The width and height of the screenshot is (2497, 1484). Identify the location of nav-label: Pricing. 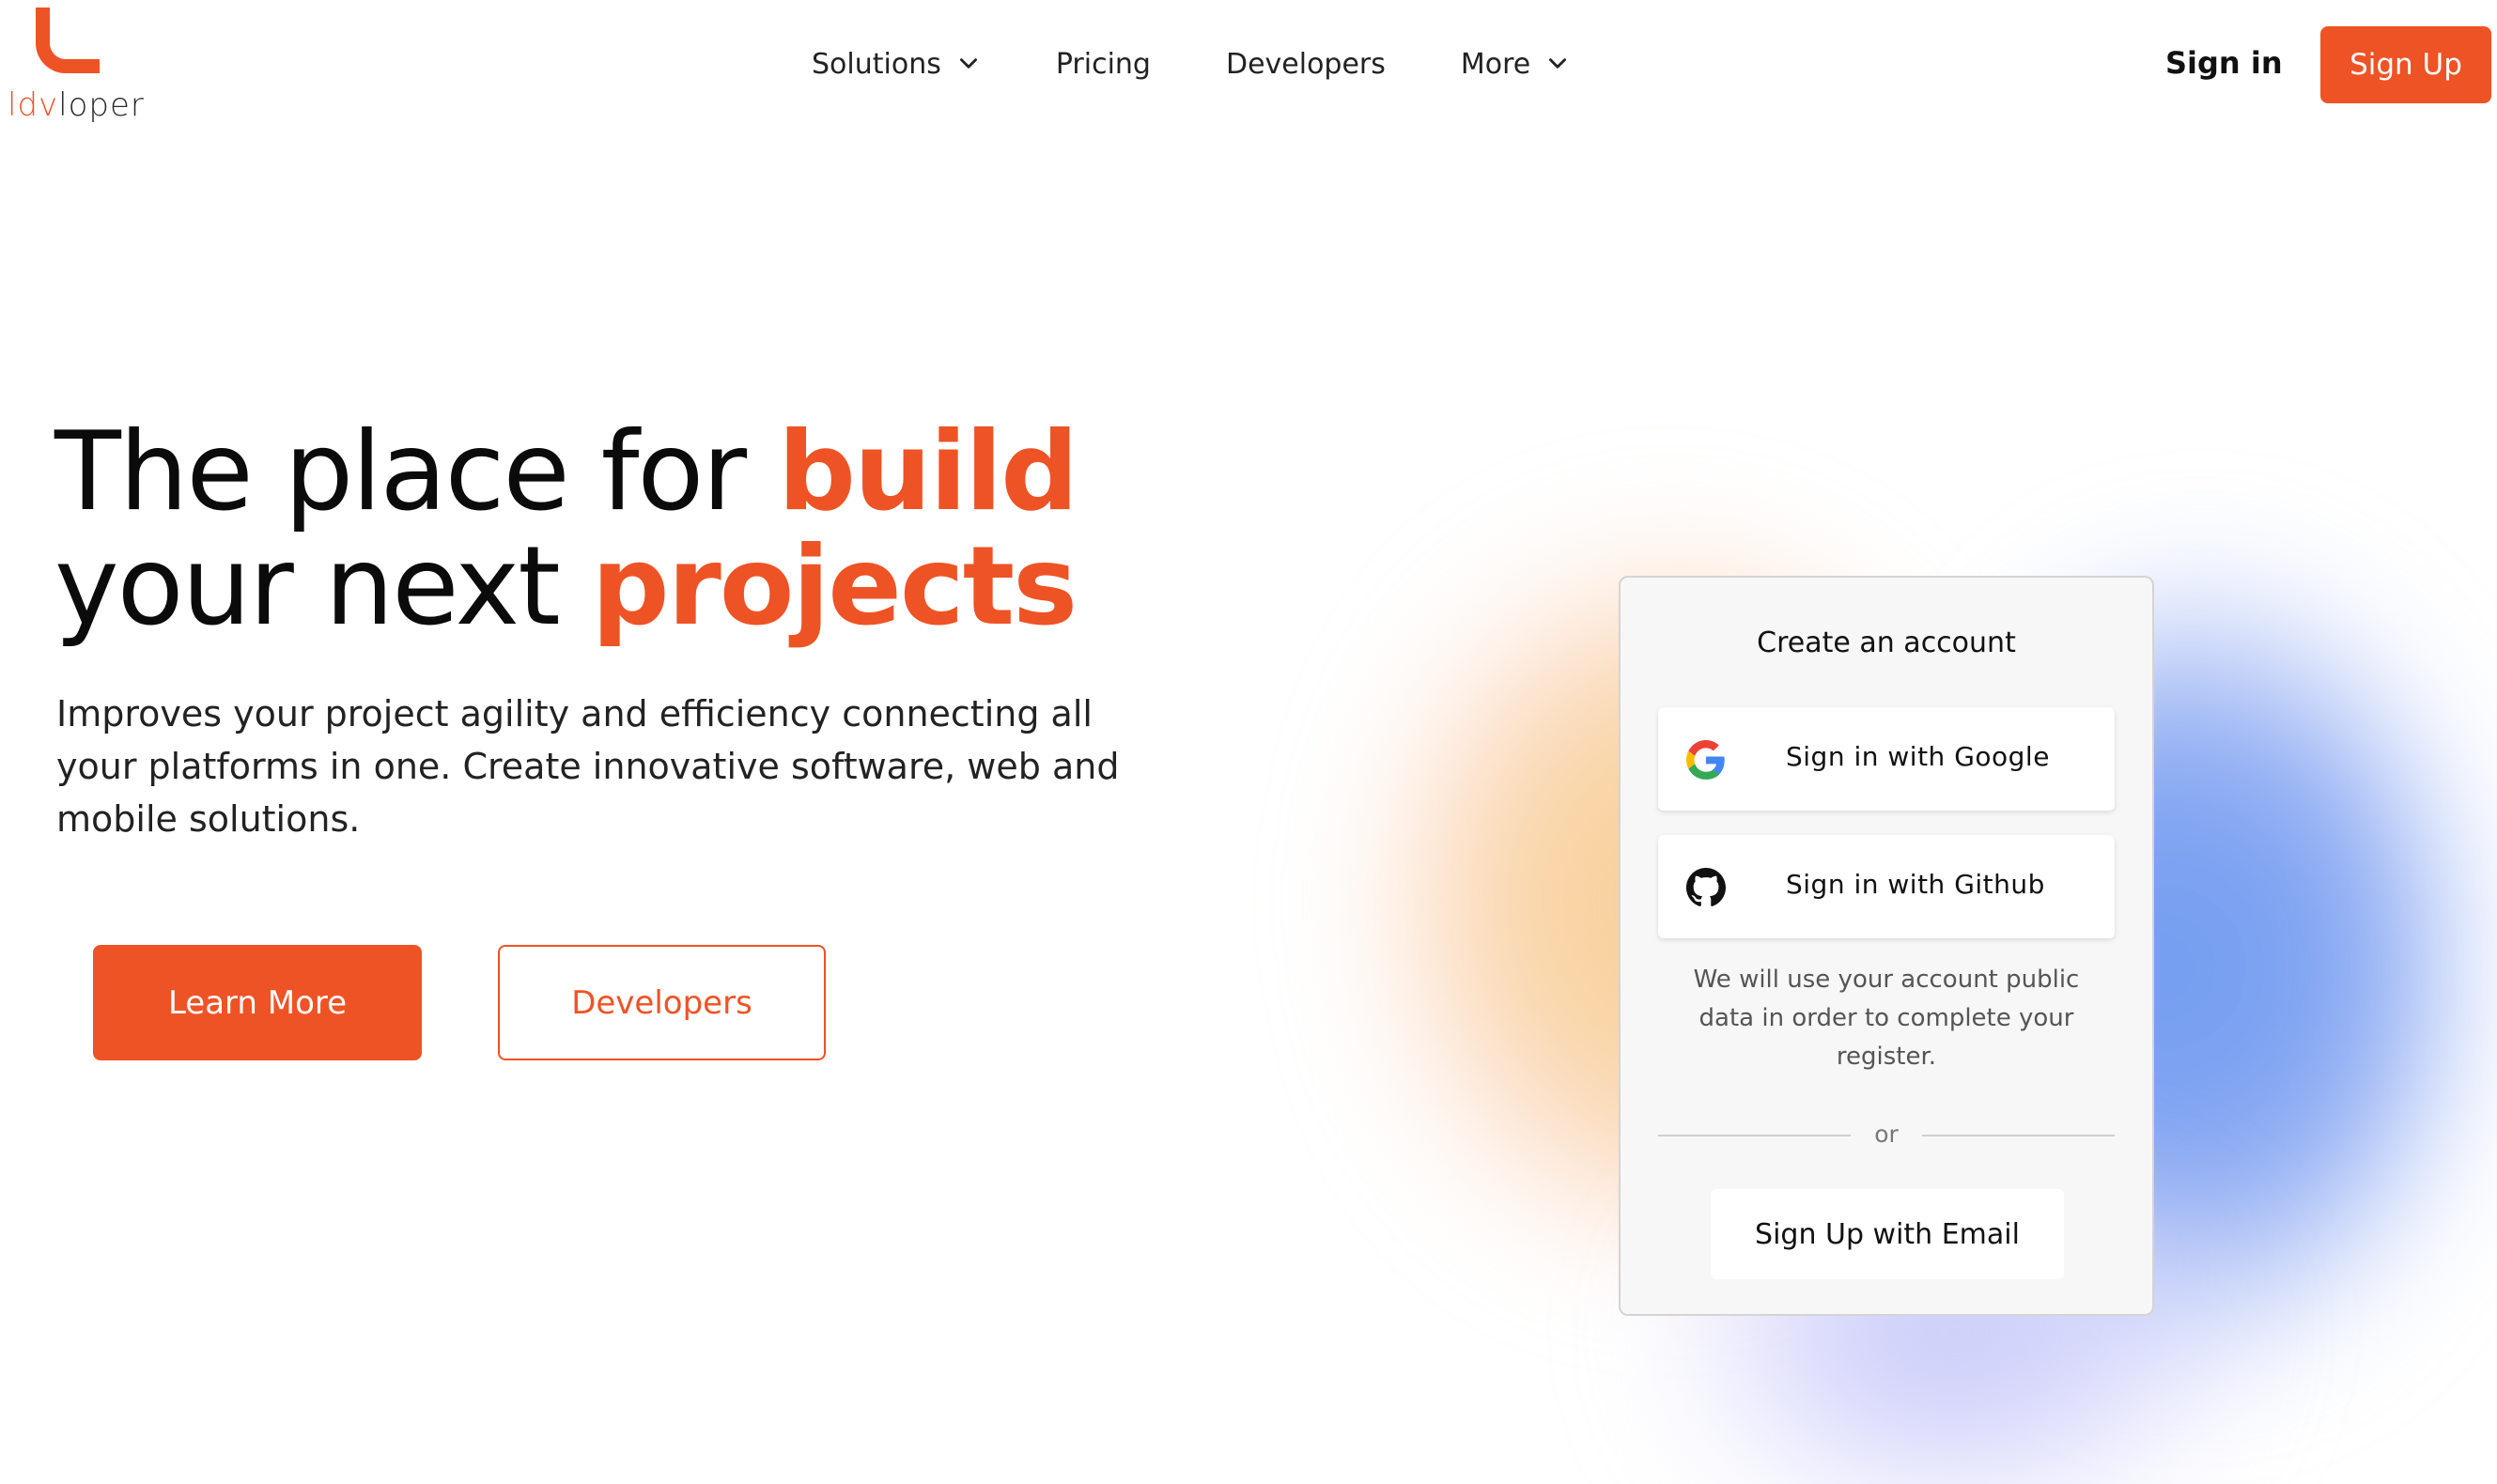
(1103, 64).